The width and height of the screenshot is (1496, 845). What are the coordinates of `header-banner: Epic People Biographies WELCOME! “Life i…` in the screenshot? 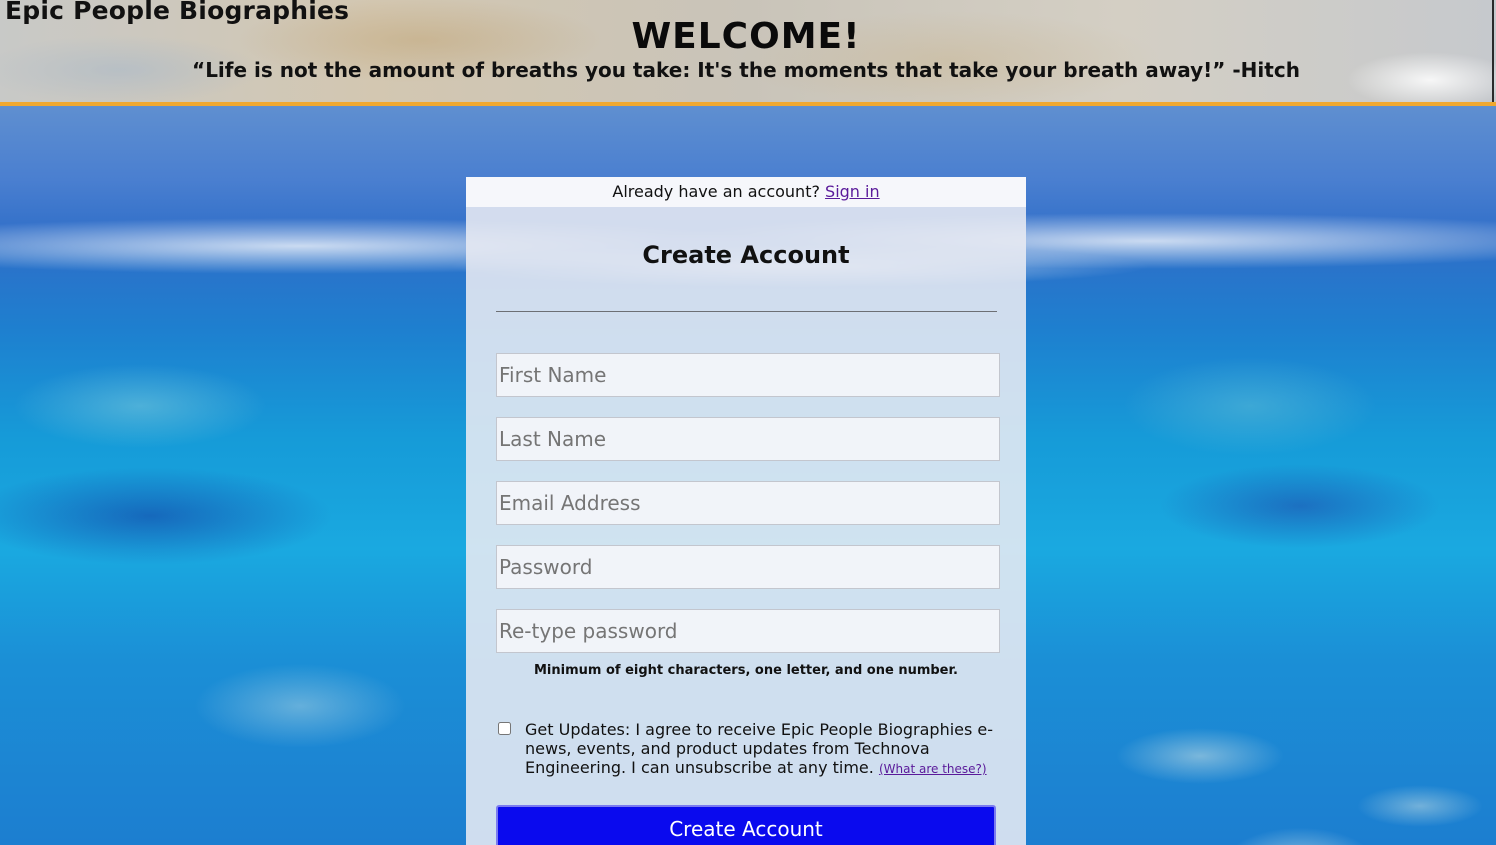 It's located at (748, 53).